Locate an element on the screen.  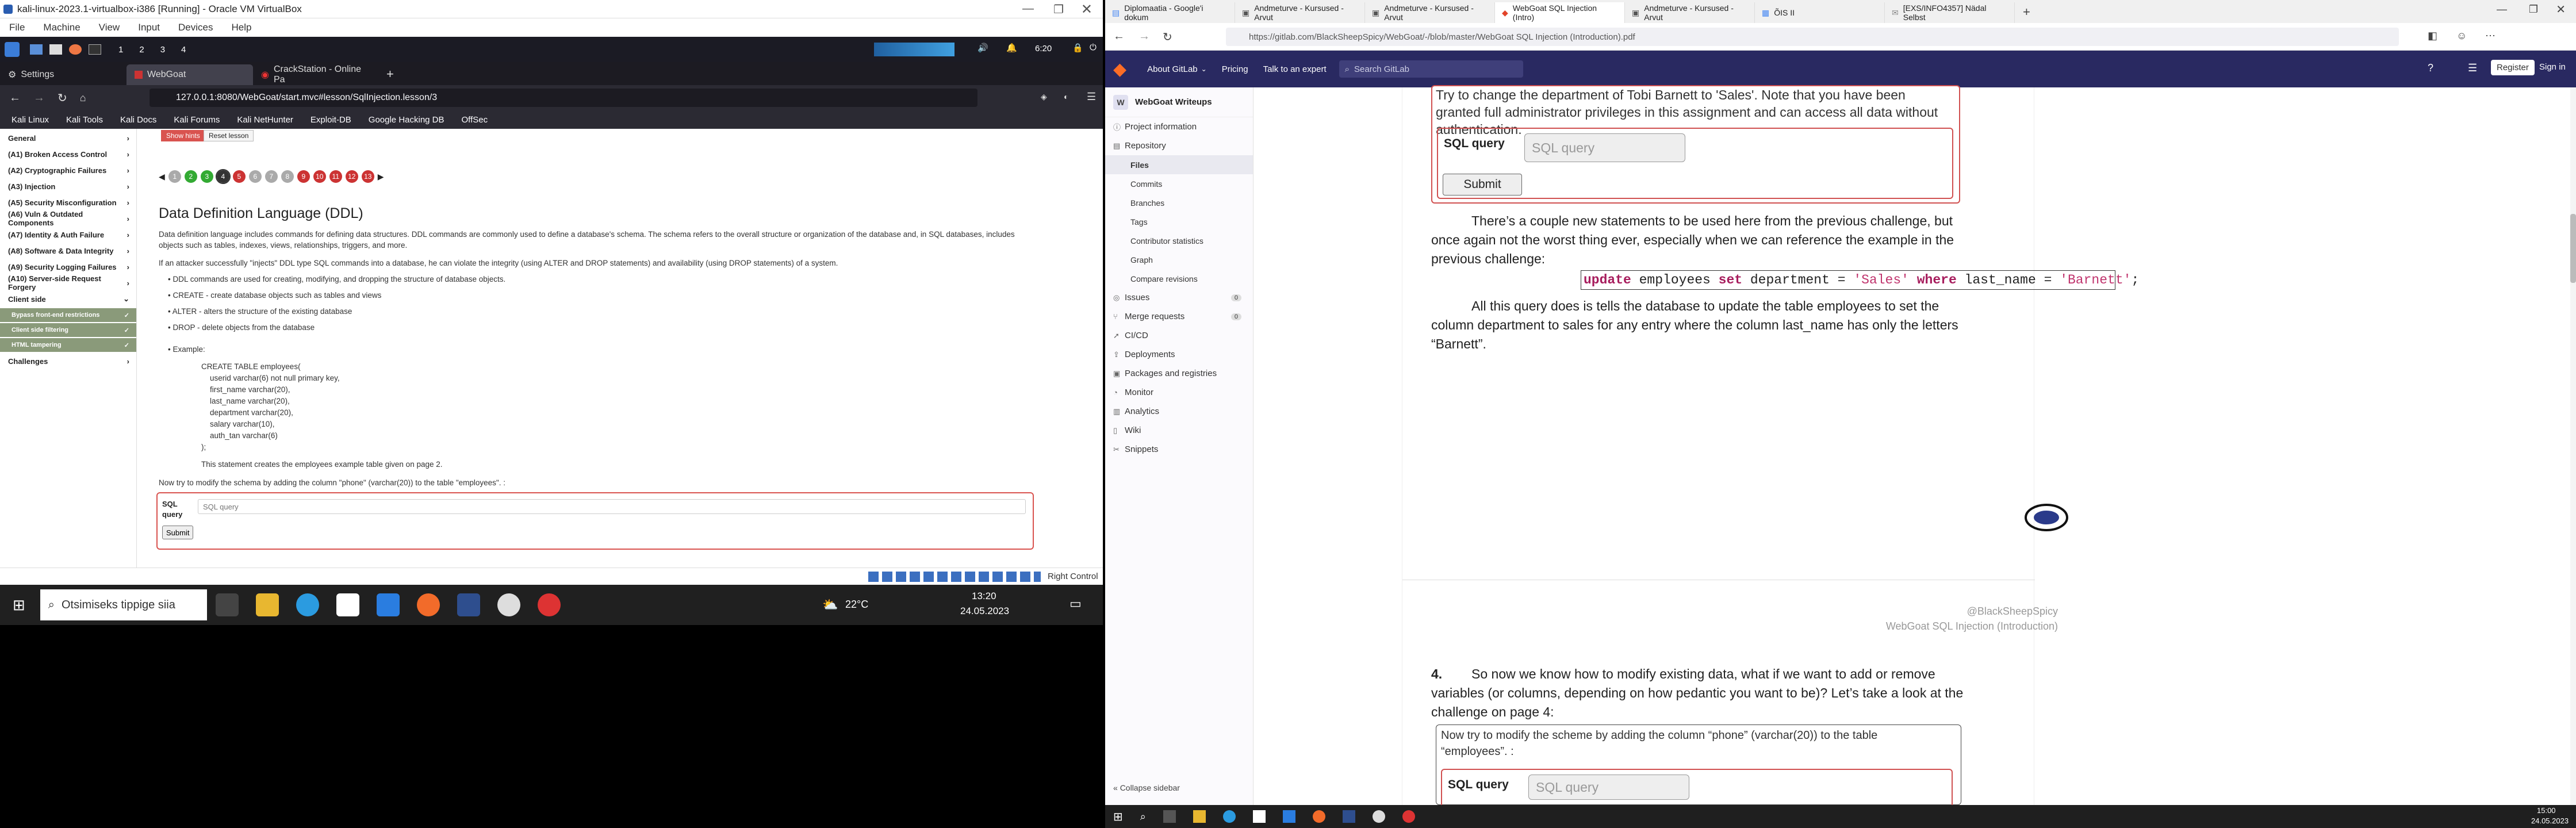
sidebar-item: Client side ⌄ is located at coordinates (68, 299).